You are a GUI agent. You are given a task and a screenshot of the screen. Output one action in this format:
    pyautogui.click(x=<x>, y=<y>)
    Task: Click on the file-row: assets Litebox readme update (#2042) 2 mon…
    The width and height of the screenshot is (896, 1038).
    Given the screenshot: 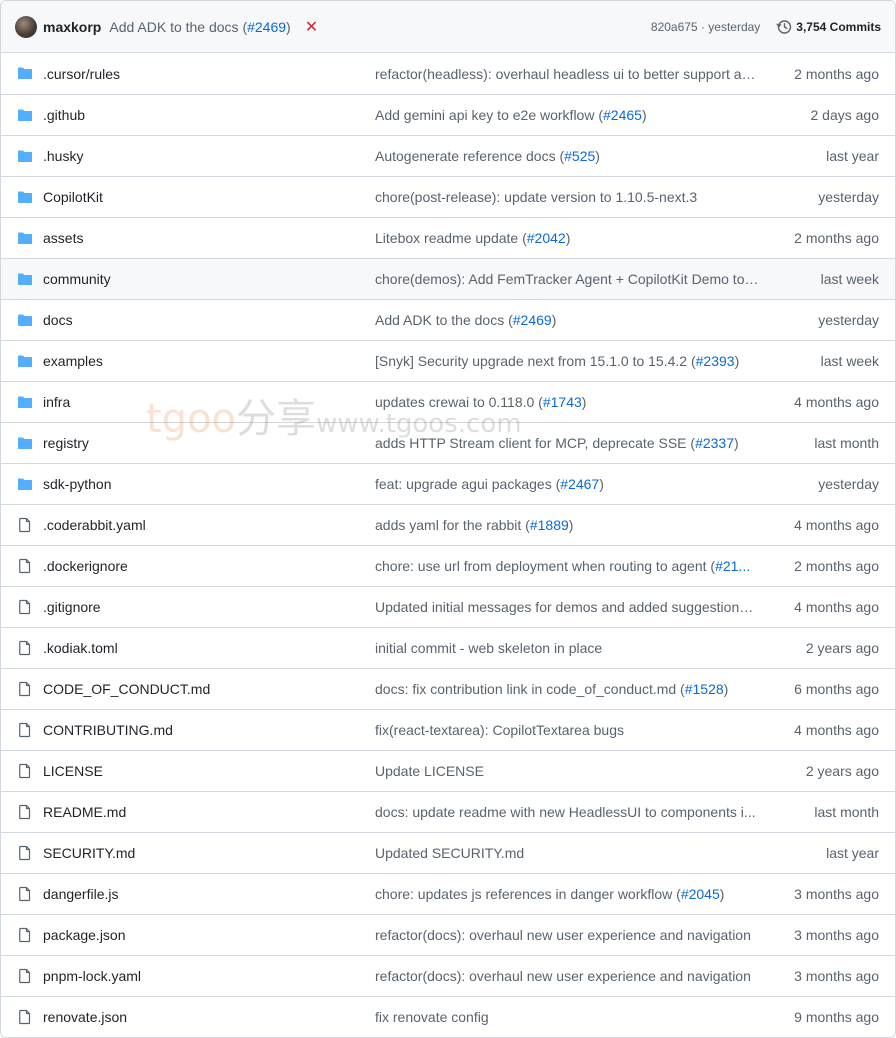 What is the action you would take?
    pyautogui.click(x=448, y=237)
    